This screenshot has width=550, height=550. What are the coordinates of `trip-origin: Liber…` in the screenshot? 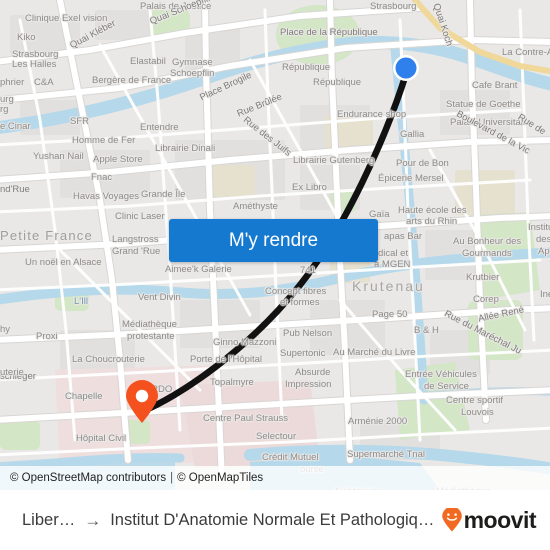 It's located at (49, 519).